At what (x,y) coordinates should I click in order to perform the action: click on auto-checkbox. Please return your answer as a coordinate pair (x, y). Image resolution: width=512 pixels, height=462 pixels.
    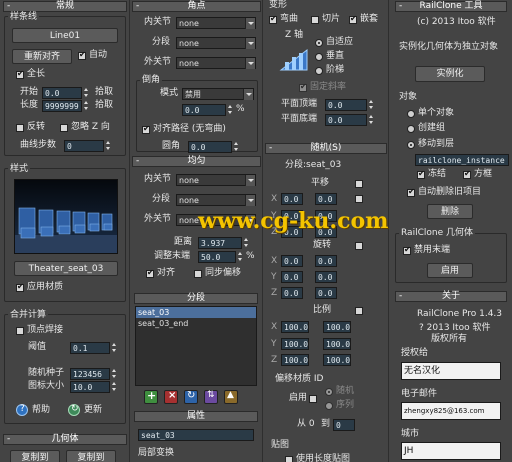
    Looking at the image, I should click on (82, 55).